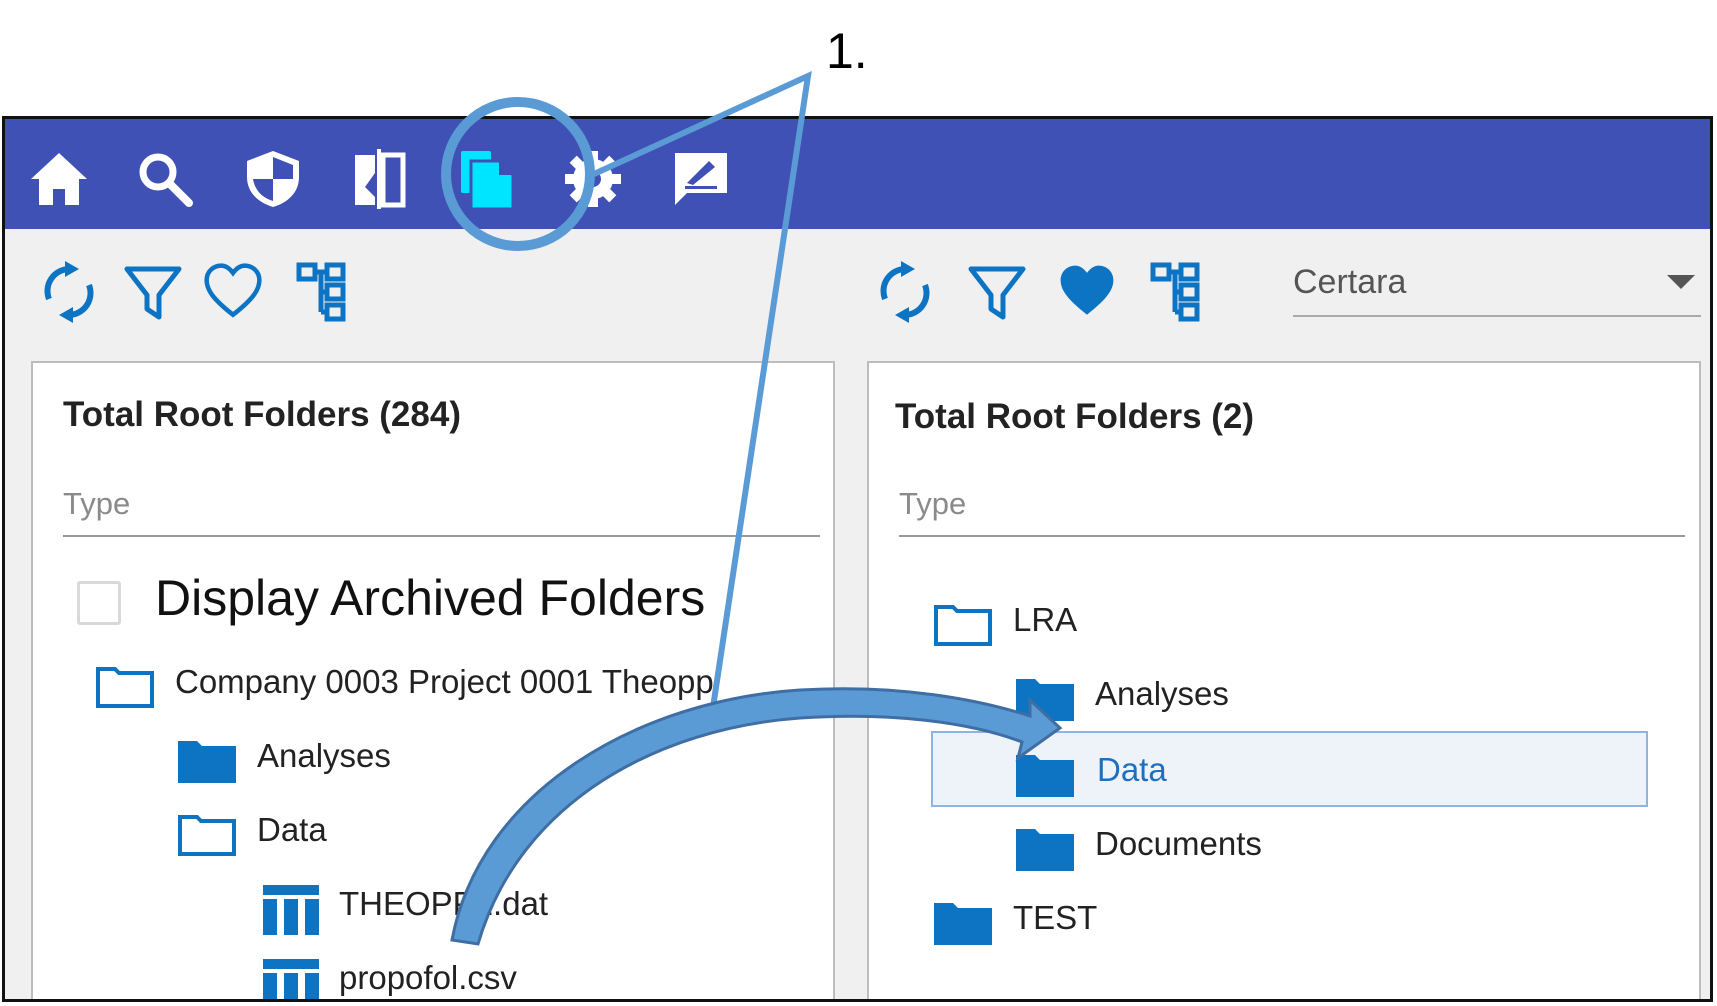 Image resolution: width=1717 pixels, height=1006 pixels. Describe the element at coordinates (1075, 416) in the screenshot. I see `right-panel-title: Total Root Folders (2)` at that location.